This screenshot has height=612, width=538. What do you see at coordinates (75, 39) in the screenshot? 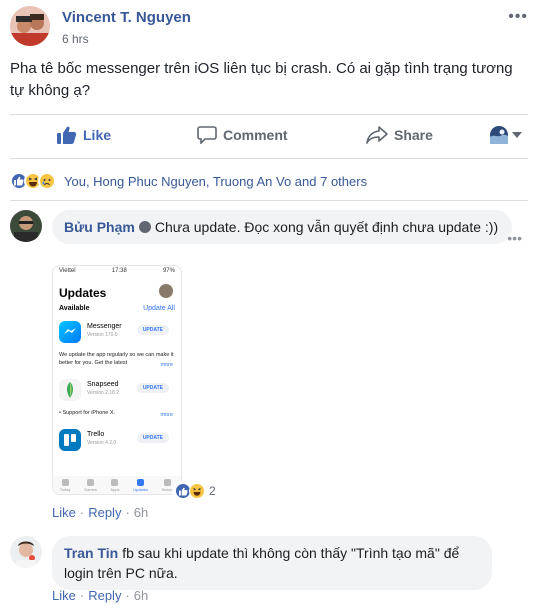
I see `post-timestamp: 6 hrs` at bounding box center [75, 39].